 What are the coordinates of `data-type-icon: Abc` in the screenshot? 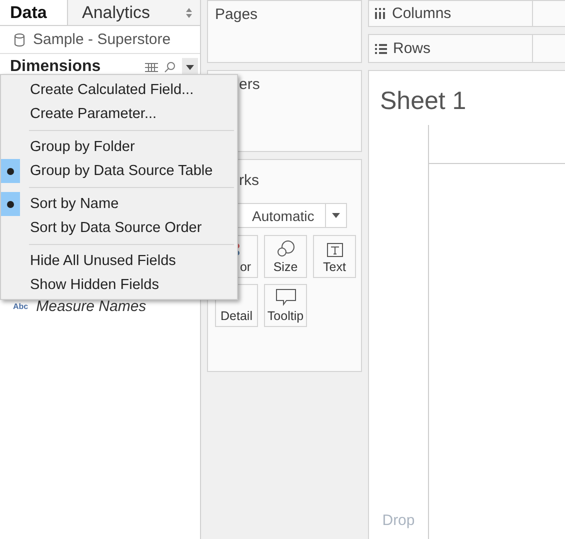 It's located at (20, 306).